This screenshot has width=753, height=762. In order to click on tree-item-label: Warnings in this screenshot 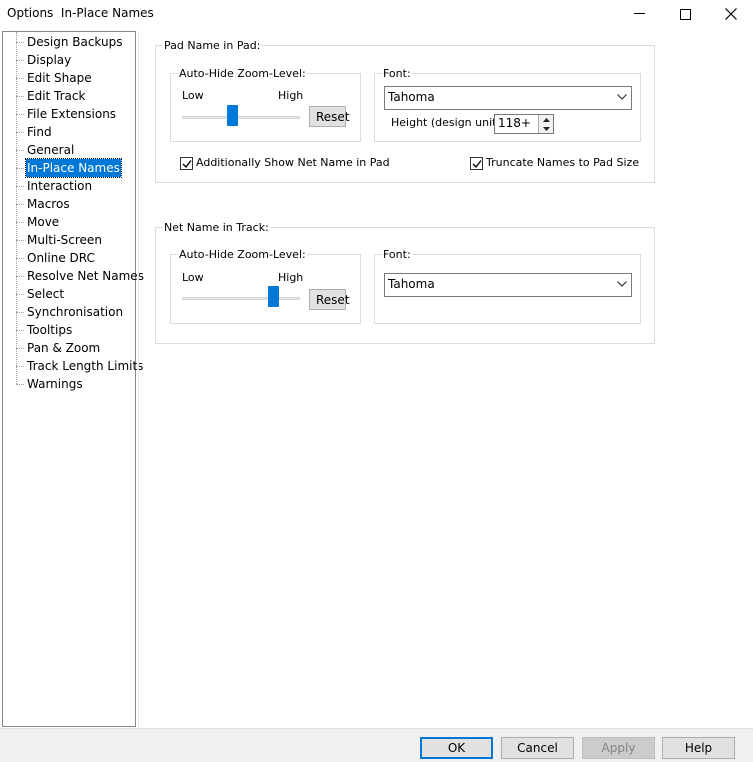, I will do `click(55, 384)`.